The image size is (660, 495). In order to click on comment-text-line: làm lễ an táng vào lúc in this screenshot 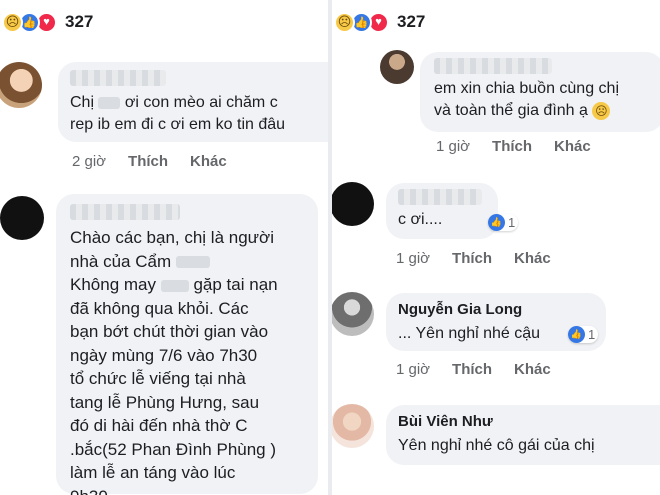, I will do `click(153, 472)`.